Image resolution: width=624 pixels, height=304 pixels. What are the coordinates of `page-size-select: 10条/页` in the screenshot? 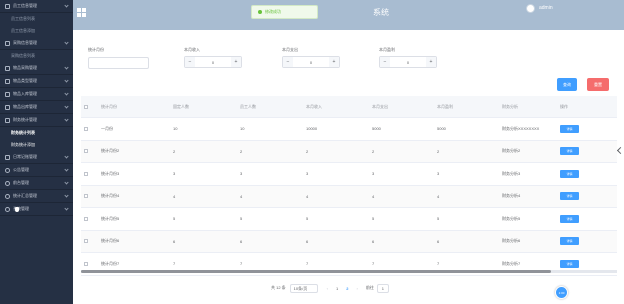 It's located at (303, 288).